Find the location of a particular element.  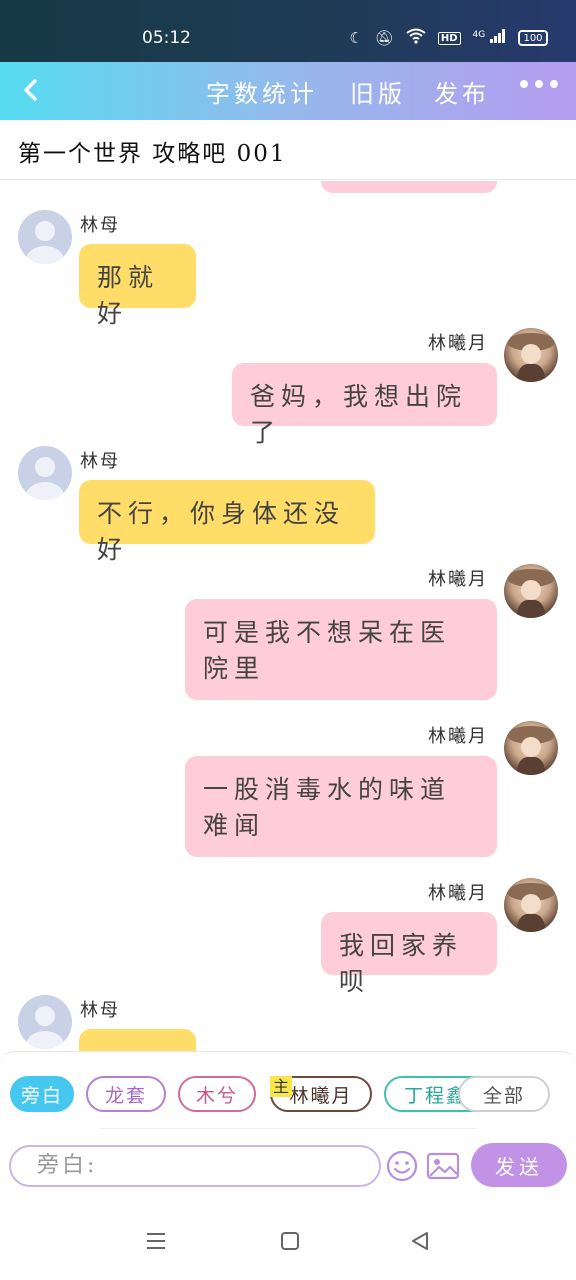

app-header: 字数统计 旧版 发布 is located at coordinates (288, 91).